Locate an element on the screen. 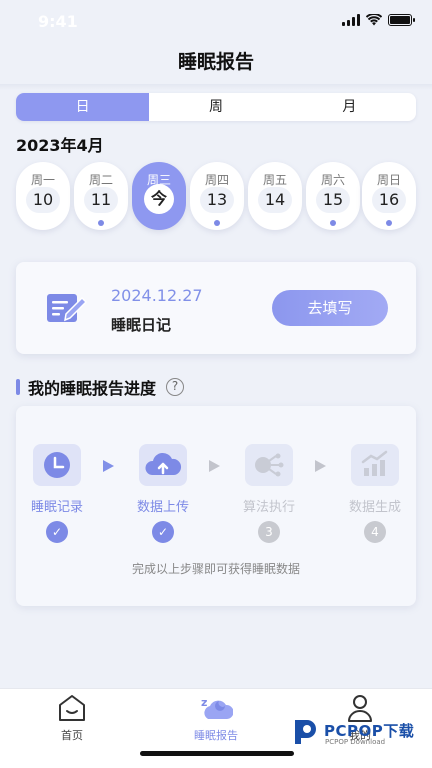 The image size is (432, 768). sleep-diary-card: 2024.12.27 睡眠日记 去填写 is located at coordinates (216, 308).